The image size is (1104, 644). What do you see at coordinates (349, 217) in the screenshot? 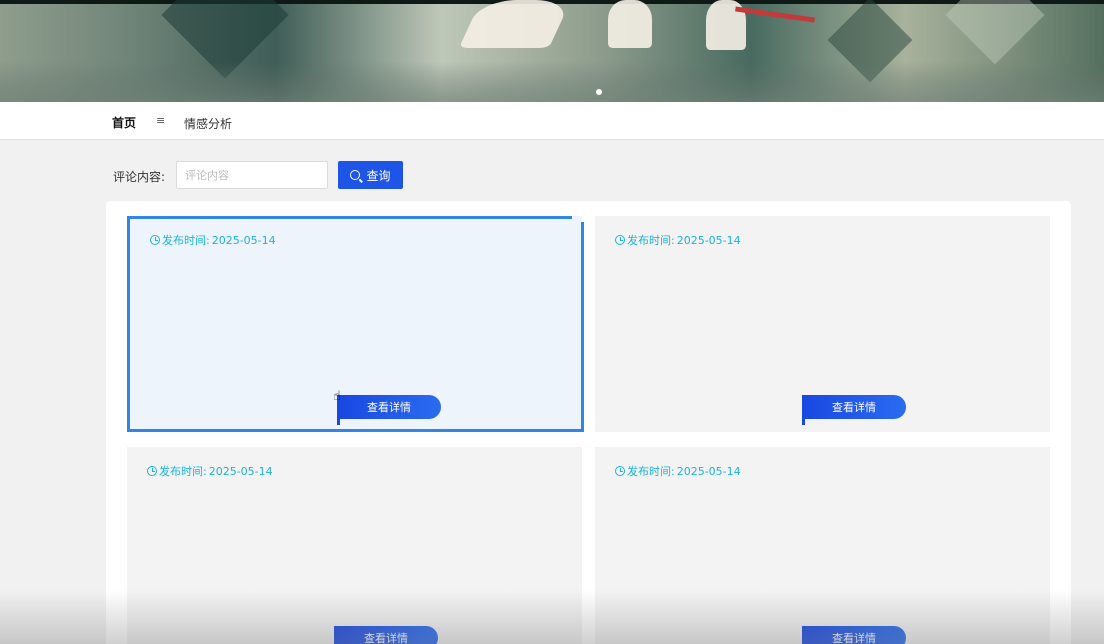
I see `card-highlight-top` at bounding box center [349, 217].